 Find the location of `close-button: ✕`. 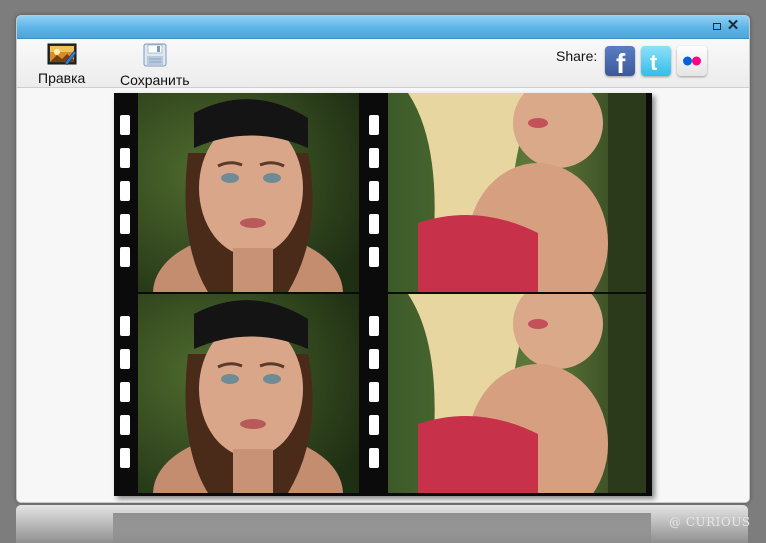

close-button: ✕ is located at coordinates (733, 25).